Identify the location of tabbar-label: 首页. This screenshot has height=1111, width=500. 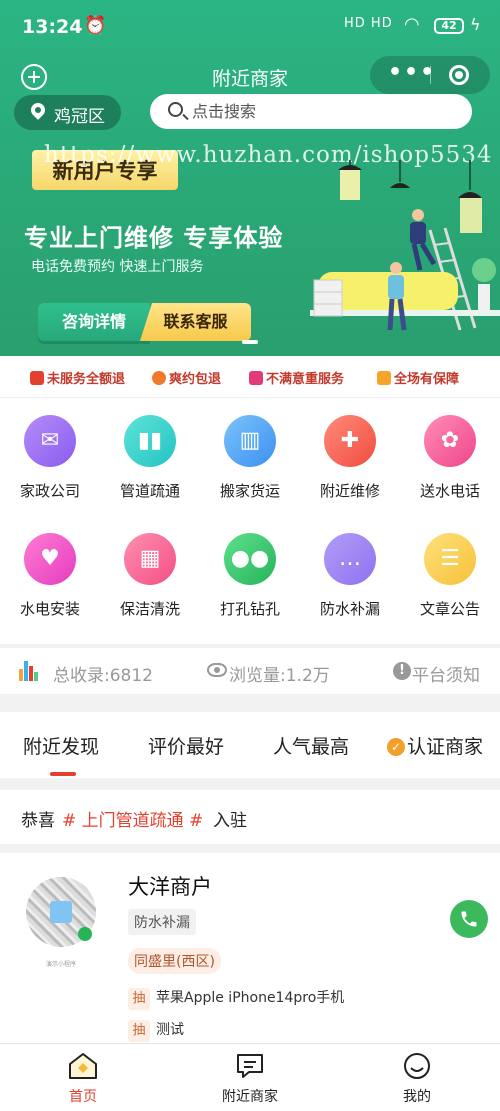
(83, 1097).